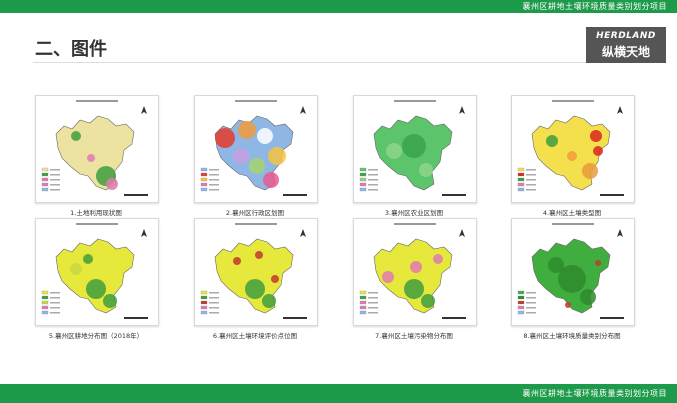 The image size is (677, 403). What do you see at coordinates (594, 6) in the screenshot?
I see `header-project-title: 襄州区耕地土壤环境质量类别划分项目` at bounding box center [594, 6].